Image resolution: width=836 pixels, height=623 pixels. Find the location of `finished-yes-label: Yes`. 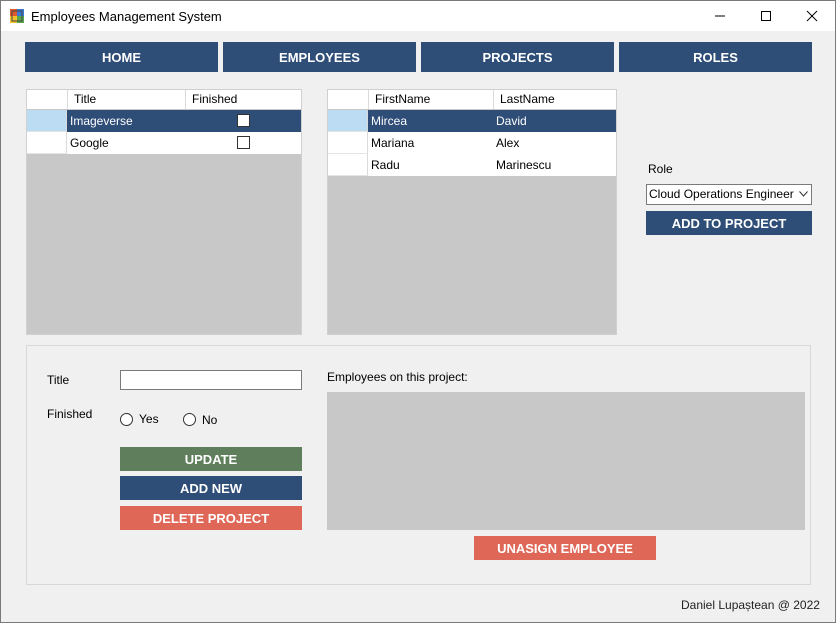

finished-yes-label: Yes is located at coordinates (149, 419).